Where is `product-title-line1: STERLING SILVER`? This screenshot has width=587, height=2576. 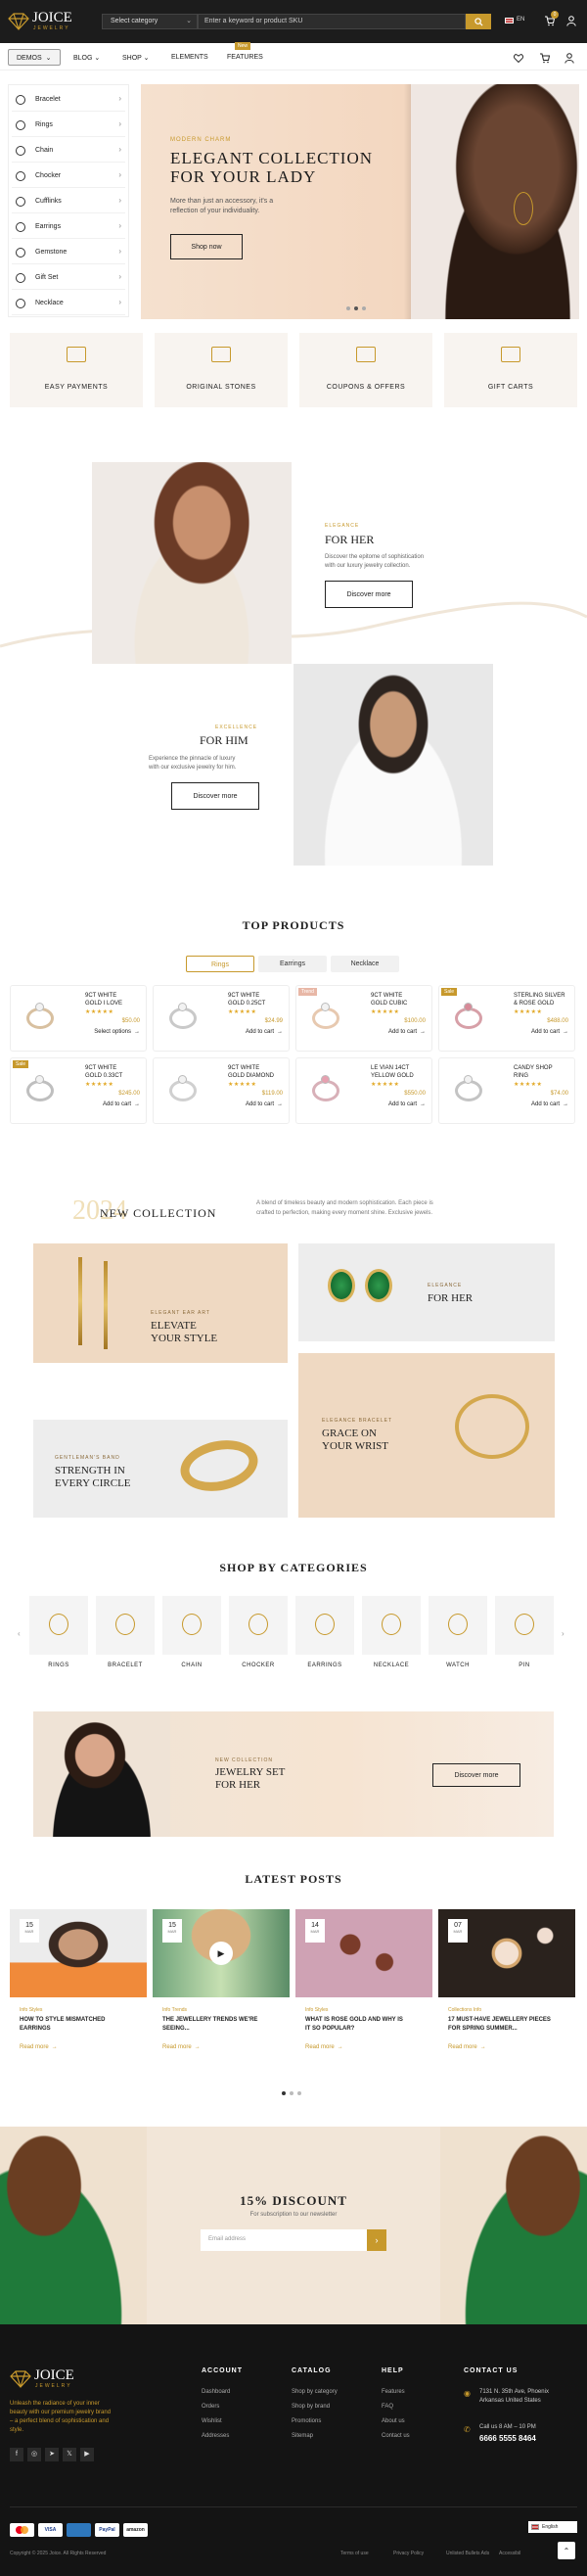 product-title-line1: STERLING SILVER is located at coordinates (539, 996).